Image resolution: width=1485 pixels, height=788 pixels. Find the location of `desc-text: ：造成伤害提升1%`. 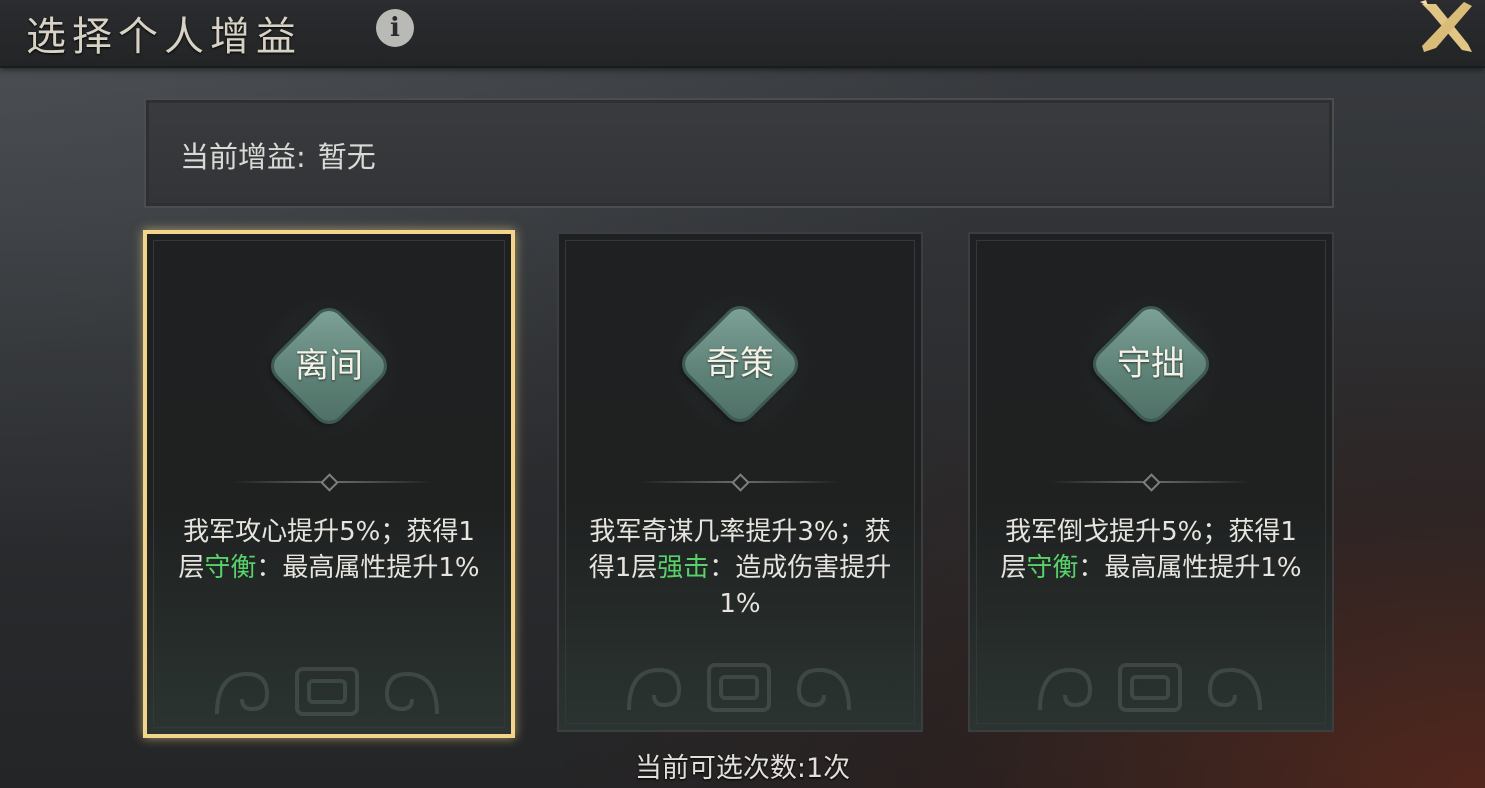

desc-text: ：造成伤害提升1% is located at coordinates (800, 586).